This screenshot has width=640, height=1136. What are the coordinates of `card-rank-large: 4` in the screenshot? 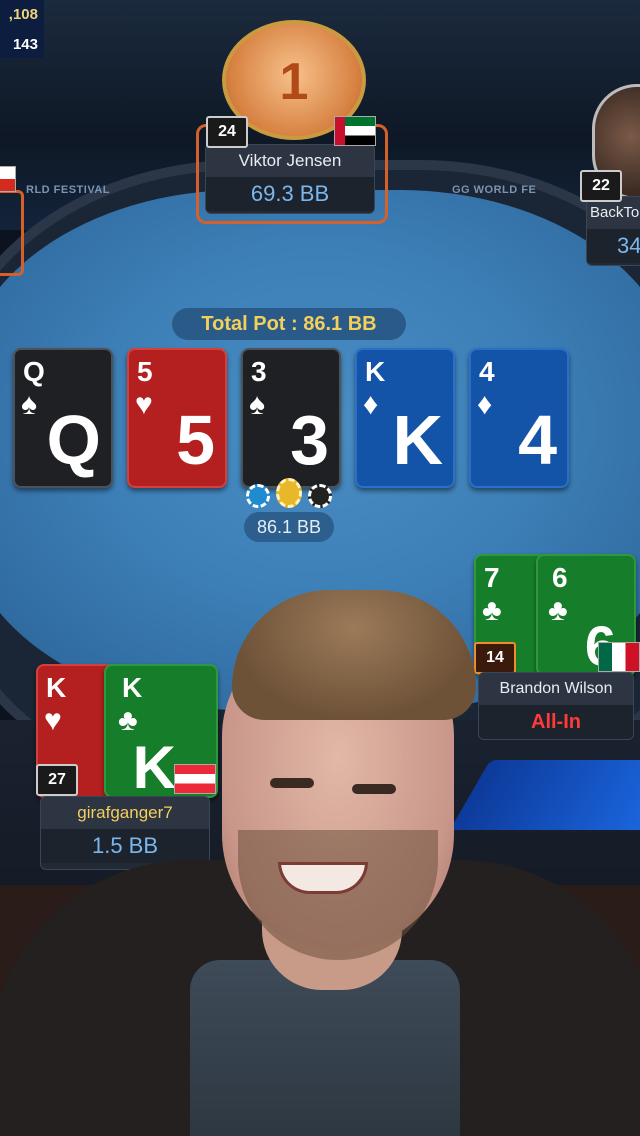 It's located at (537, 440).